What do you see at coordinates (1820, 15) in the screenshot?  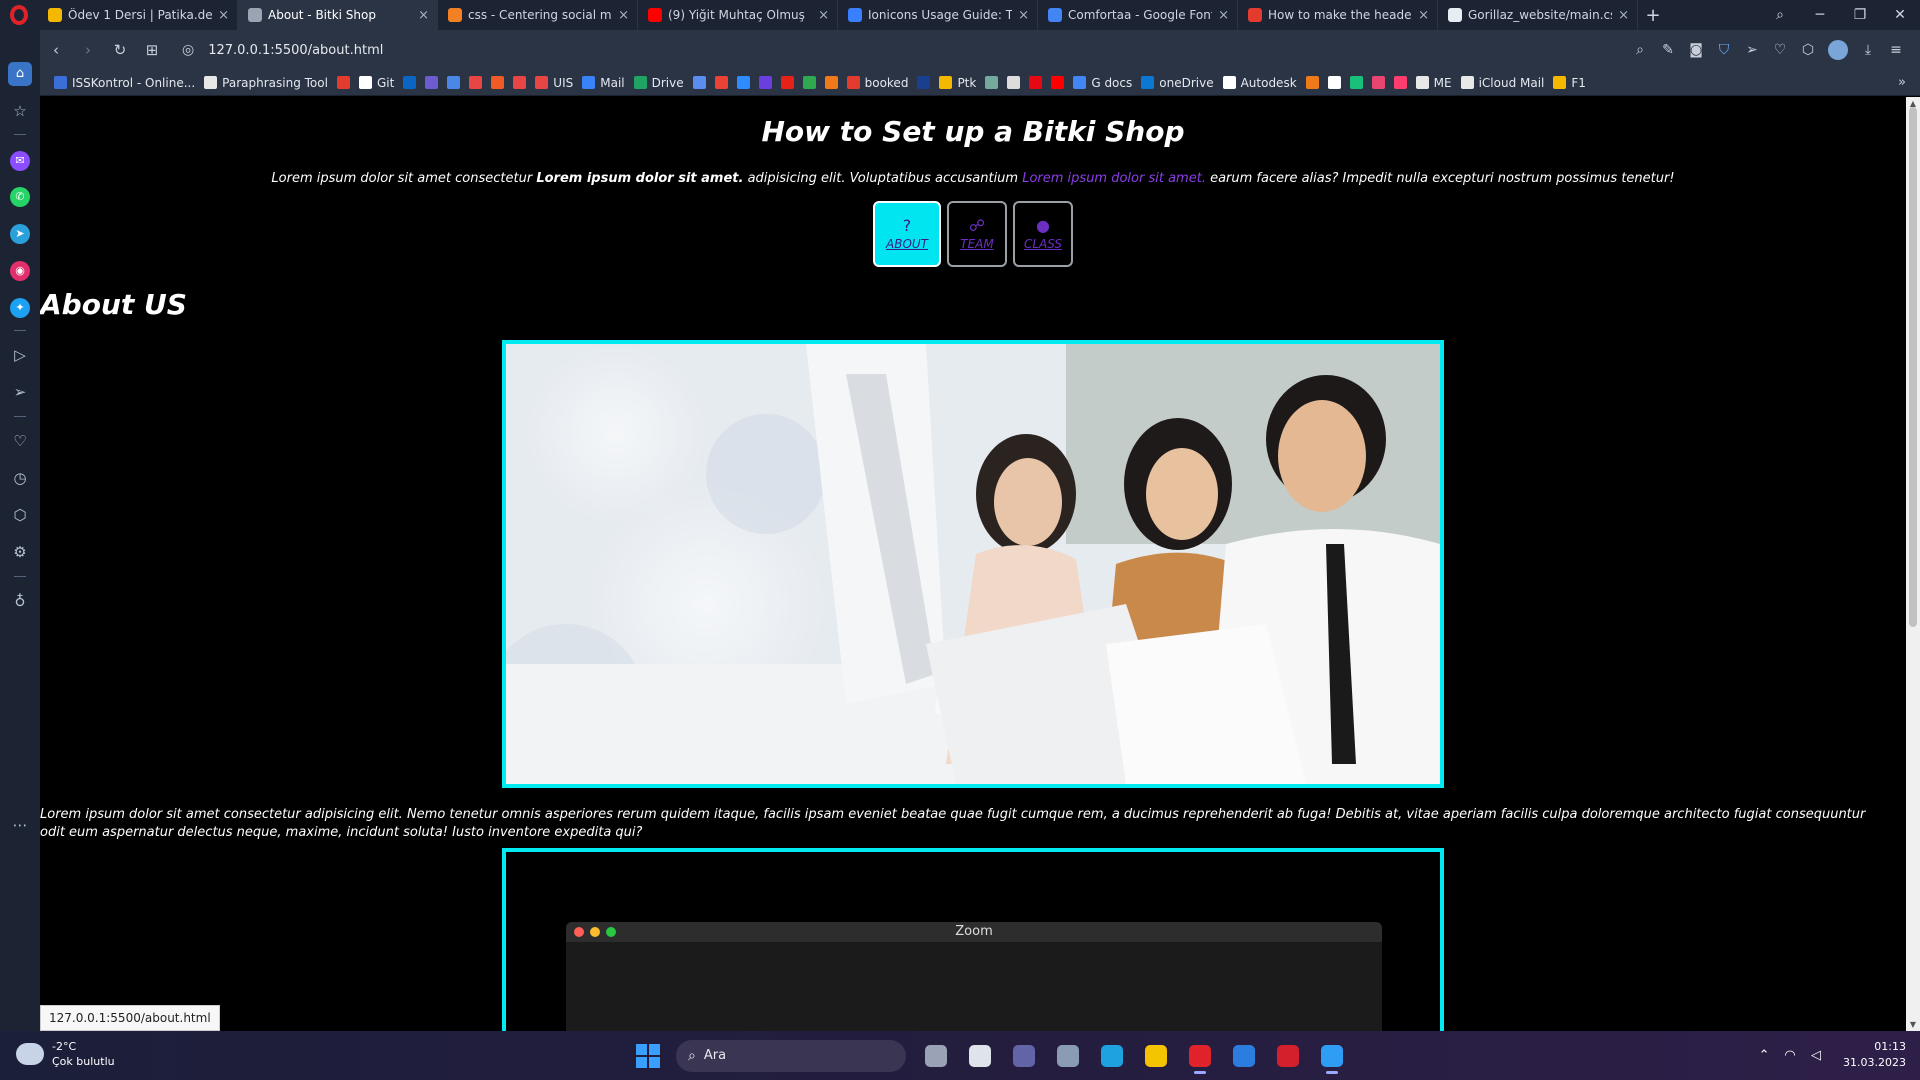 I see `minimize-button: ─` at bounding box center [1820, 15].